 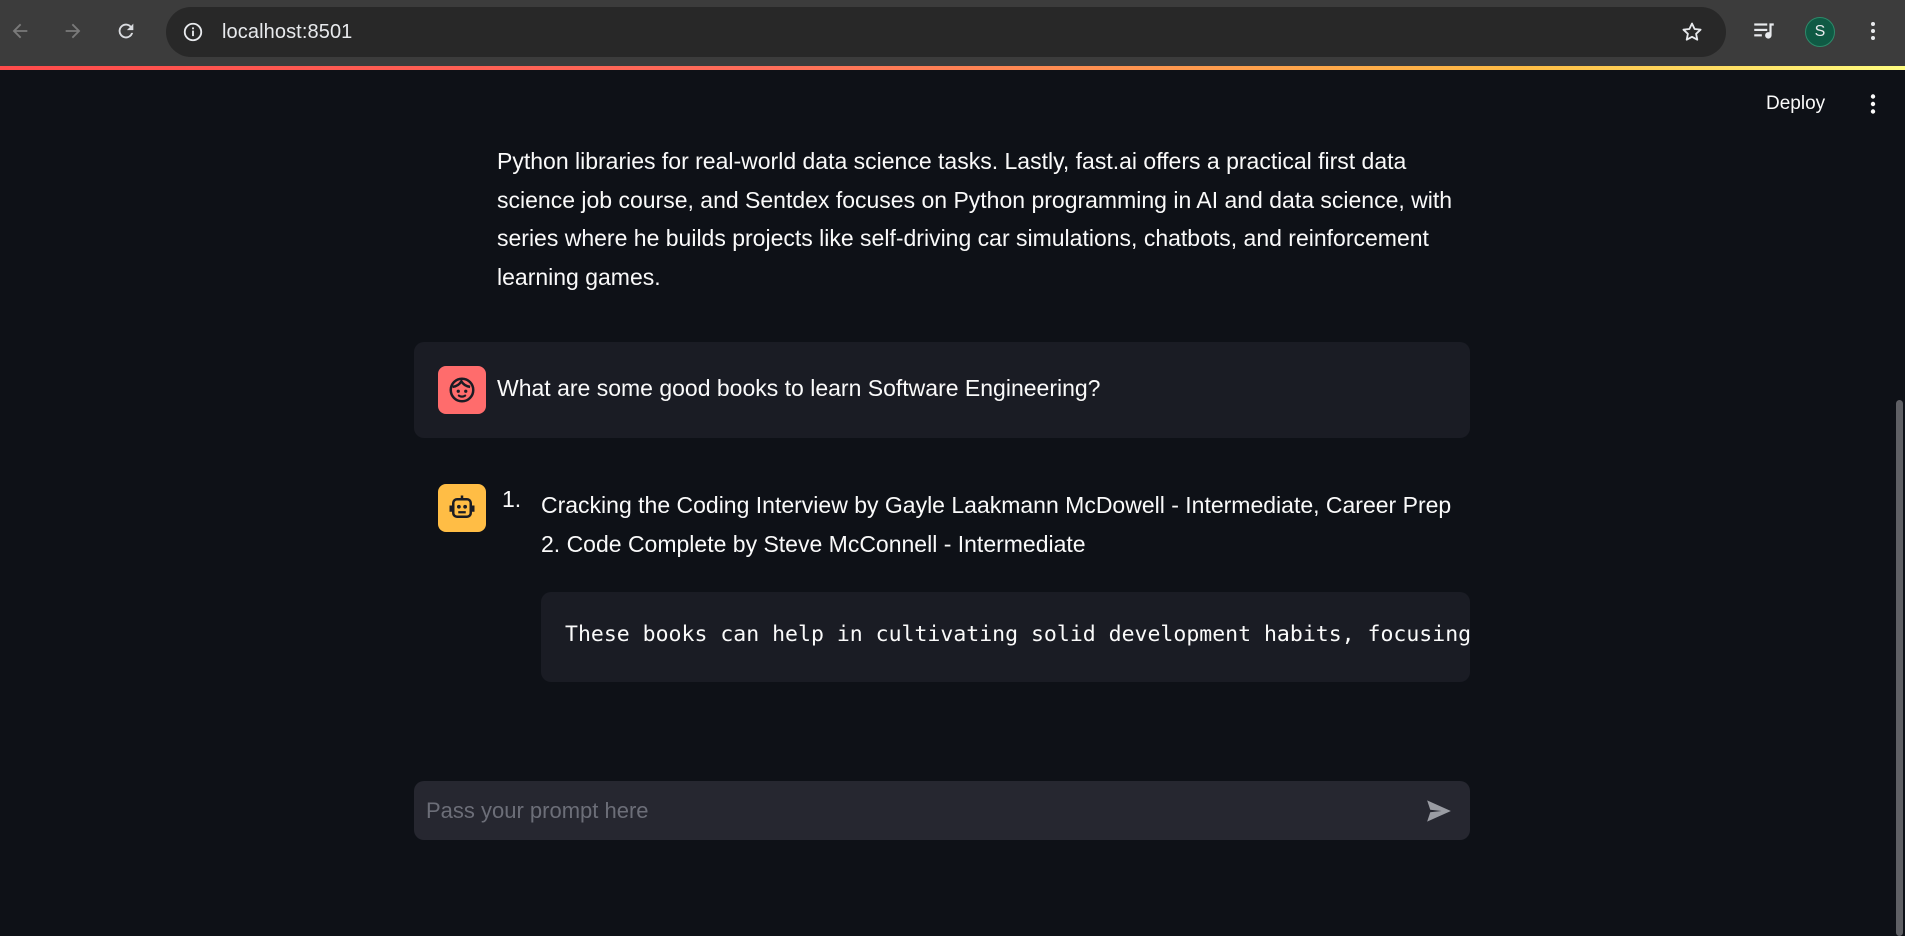 I want to click on browser-menu-button, so click(x=1873, y=31).